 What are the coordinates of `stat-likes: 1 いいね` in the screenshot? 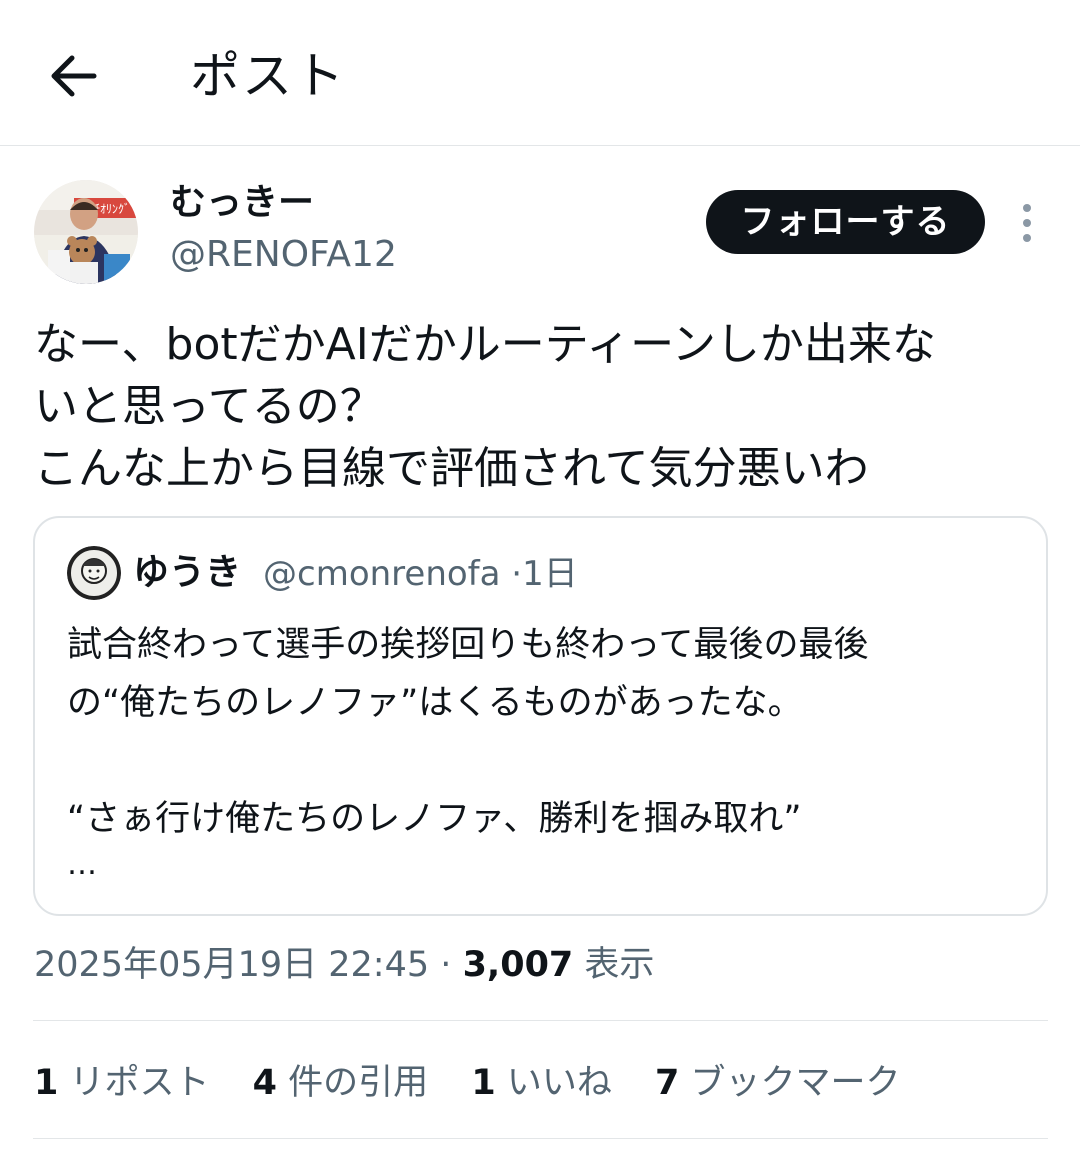 It's located at (541, 1083).